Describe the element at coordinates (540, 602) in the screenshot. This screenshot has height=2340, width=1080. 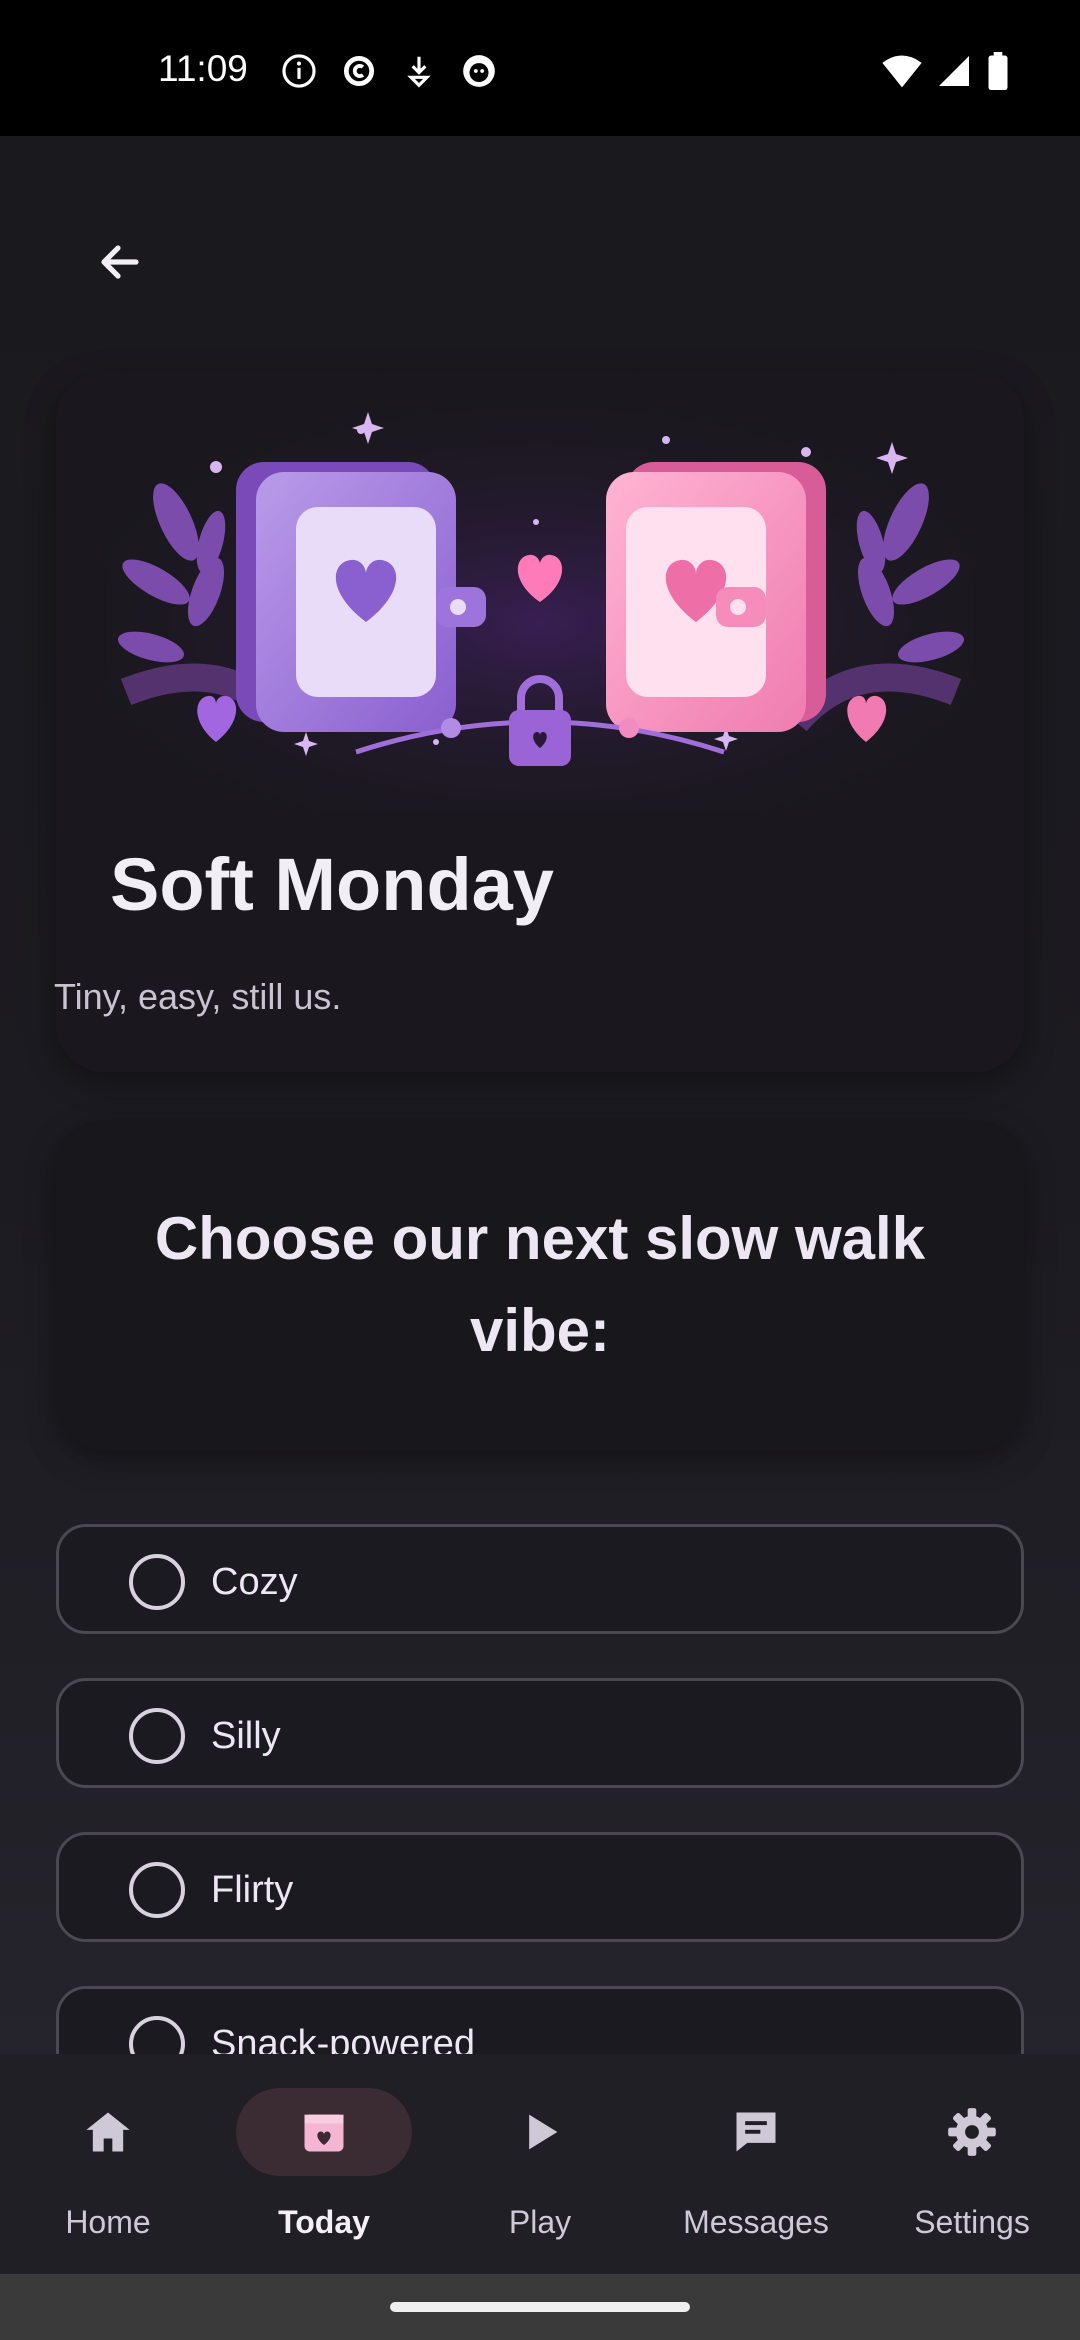
I see `journals-illustration` at that location.